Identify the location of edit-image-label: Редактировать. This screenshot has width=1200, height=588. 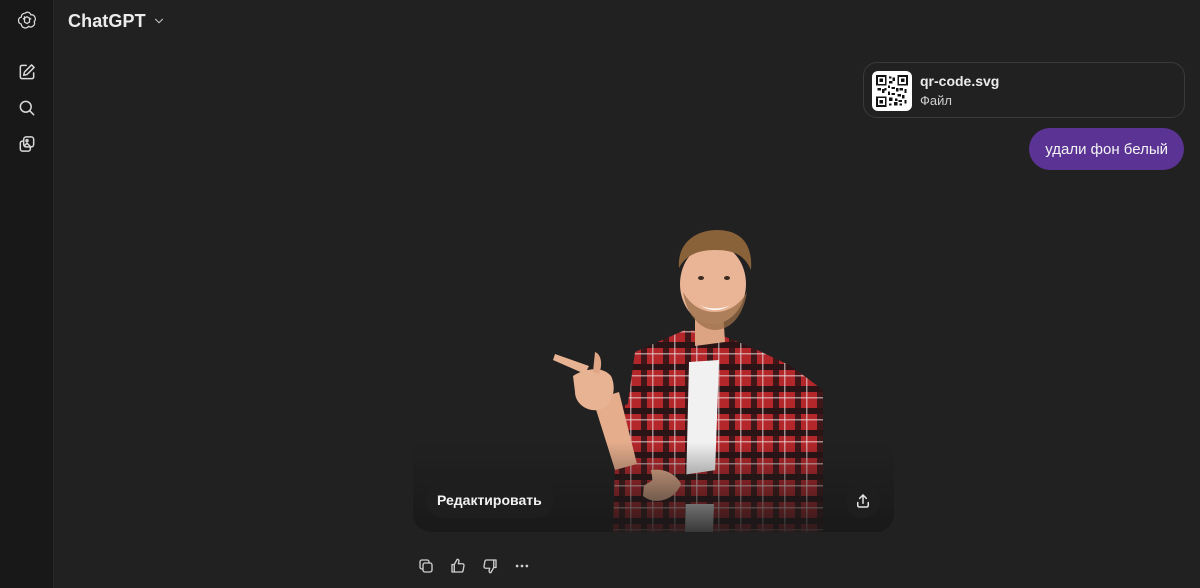
(489, 500).